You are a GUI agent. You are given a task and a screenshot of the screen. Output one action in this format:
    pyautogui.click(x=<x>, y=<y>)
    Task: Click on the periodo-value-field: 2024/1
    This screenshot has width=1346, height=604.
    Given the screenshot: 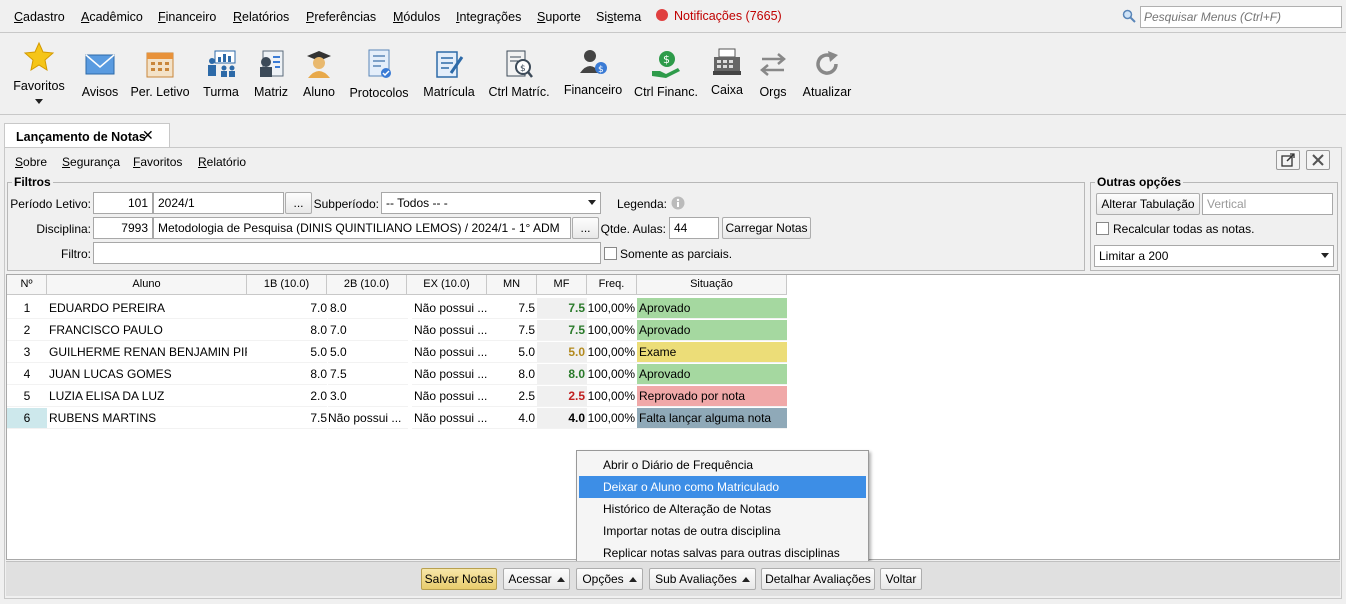 What is the action you would take?
    pyautogui.click(x=218, y=203)
    